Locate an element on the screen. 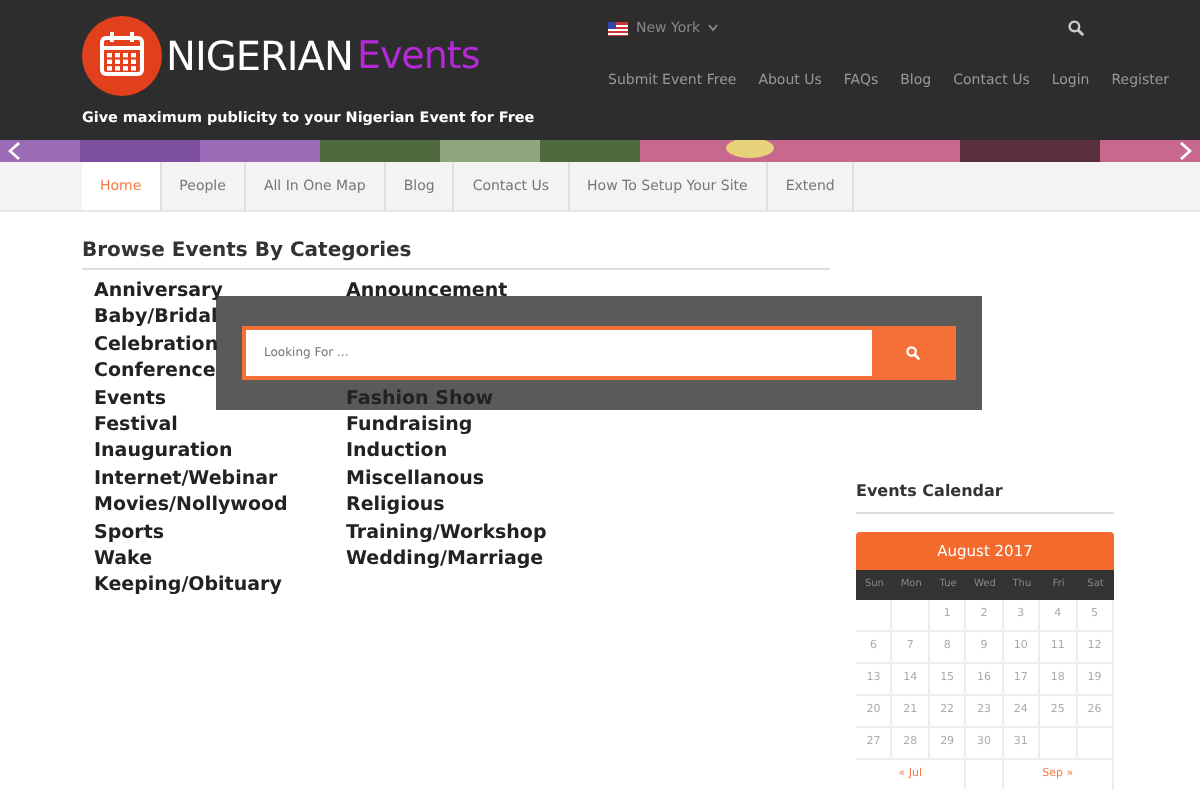 The width and height of the screenshot is (1200, 800). category-link: Anniversary is located at coordinates (220, 291).